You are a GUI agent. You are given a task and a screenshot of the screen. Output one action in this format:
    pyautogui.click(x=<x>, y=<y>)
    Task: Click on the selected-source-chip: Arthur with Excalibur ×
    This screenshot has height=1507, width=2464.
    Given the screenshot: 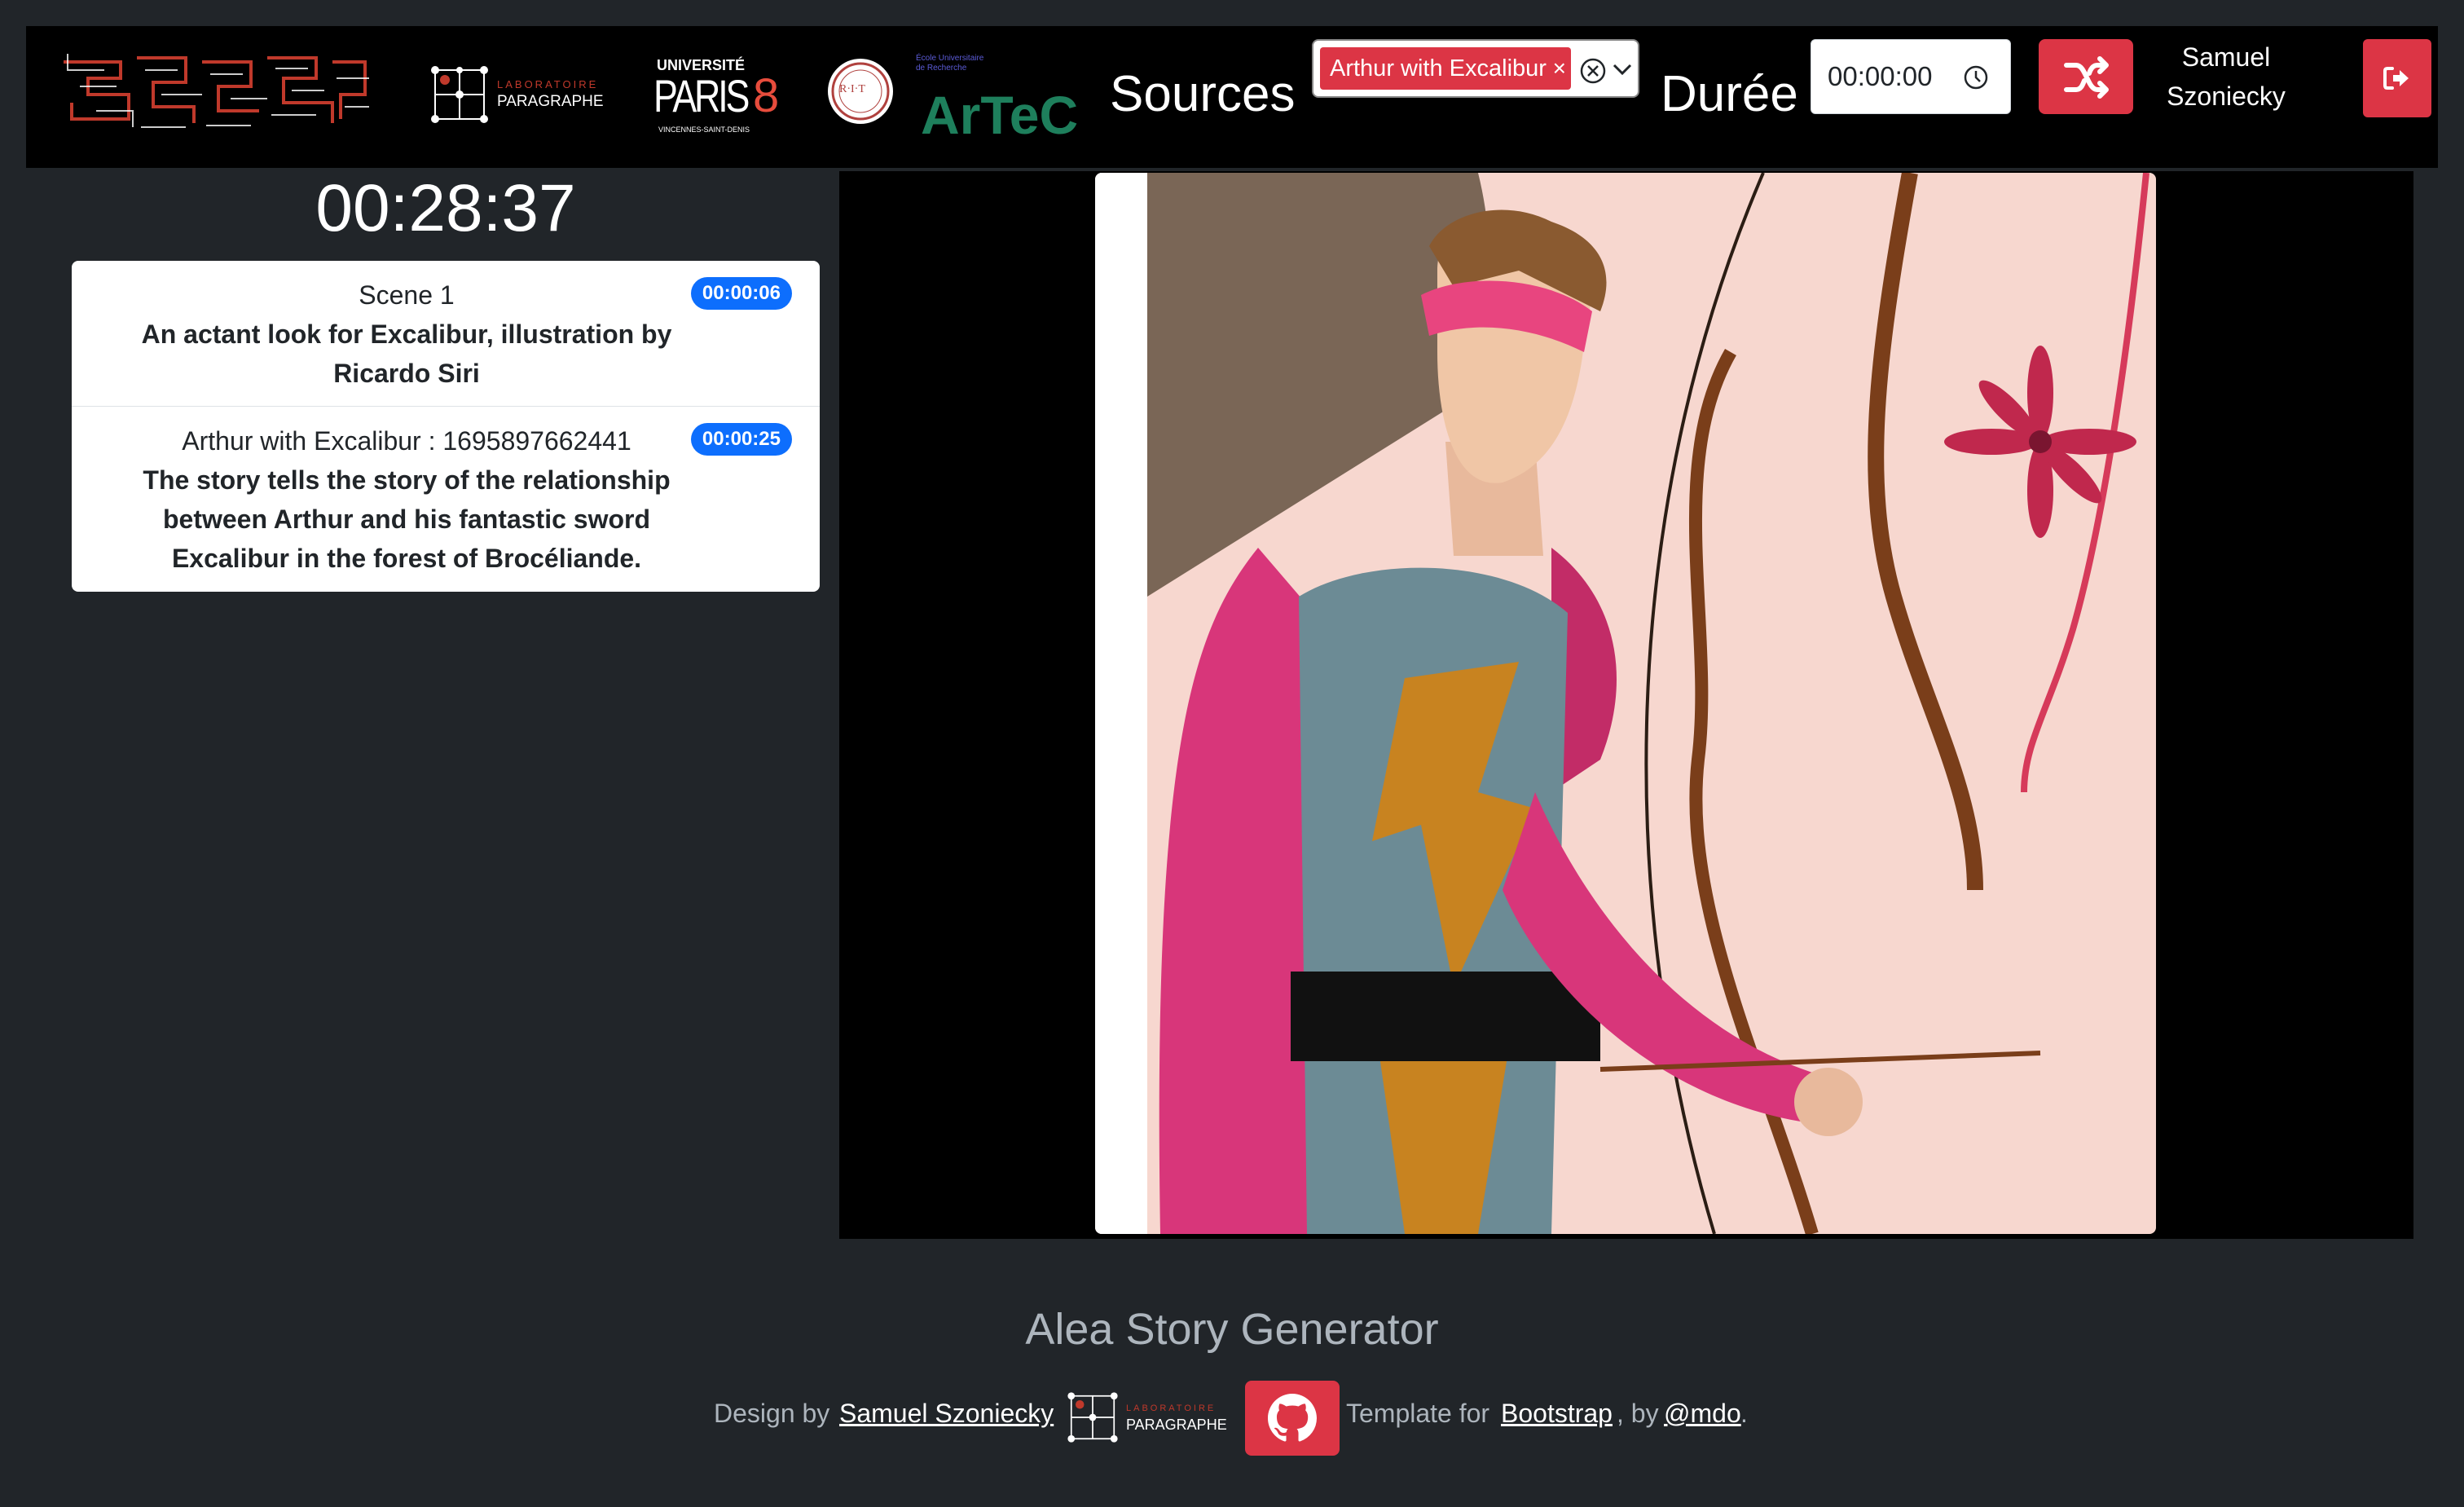 What is the action you would take?
    pyautogui.click(x=1445, y=68)
    